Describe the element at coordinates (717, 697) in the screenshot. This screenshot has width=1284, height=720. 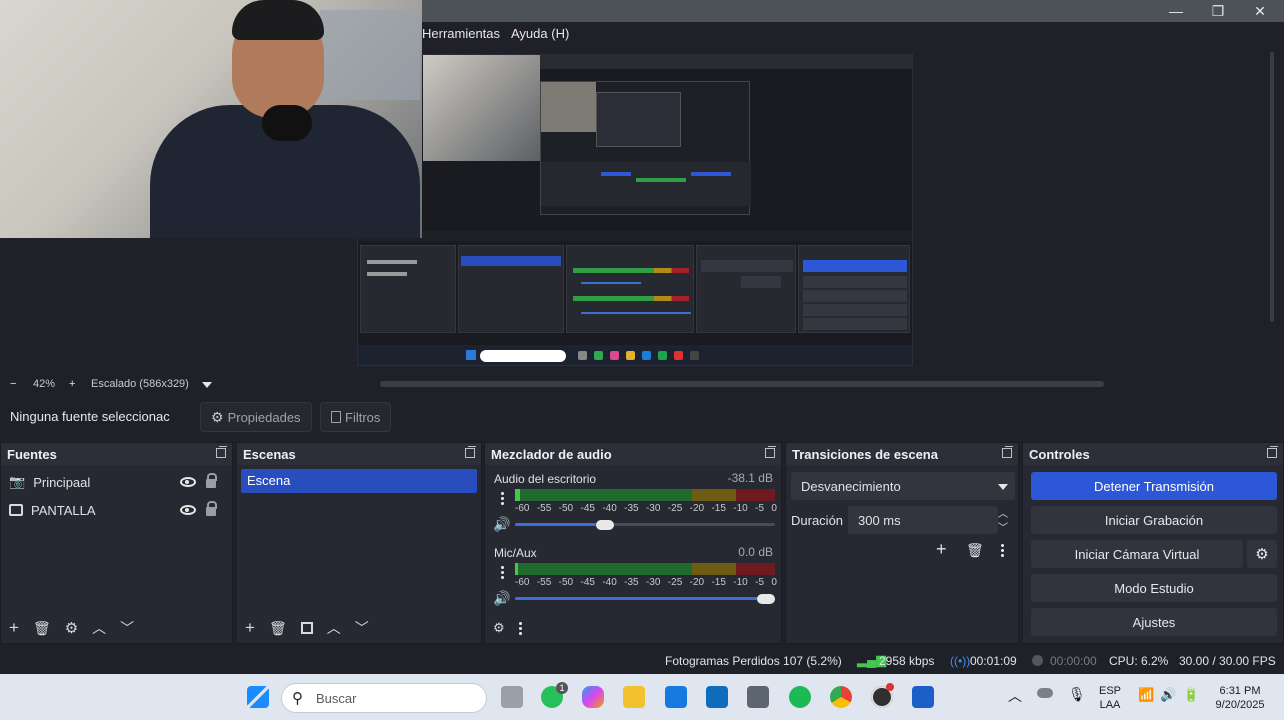
I see `outlook-icon` at that location.